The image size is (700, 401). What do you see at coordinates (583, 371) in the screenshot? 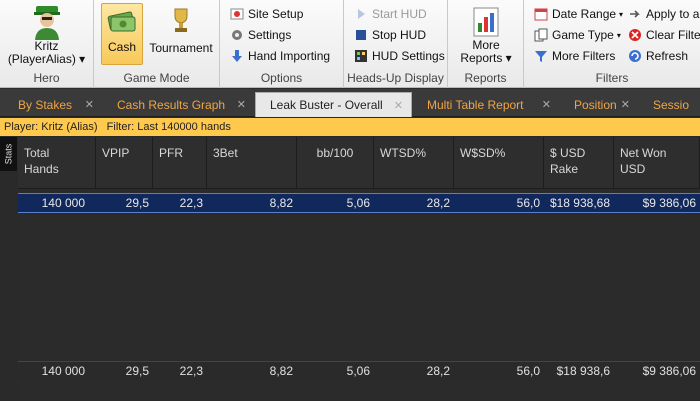
I see `sum-usd-rake: $18 938,6` at bounding box center [583, 371].